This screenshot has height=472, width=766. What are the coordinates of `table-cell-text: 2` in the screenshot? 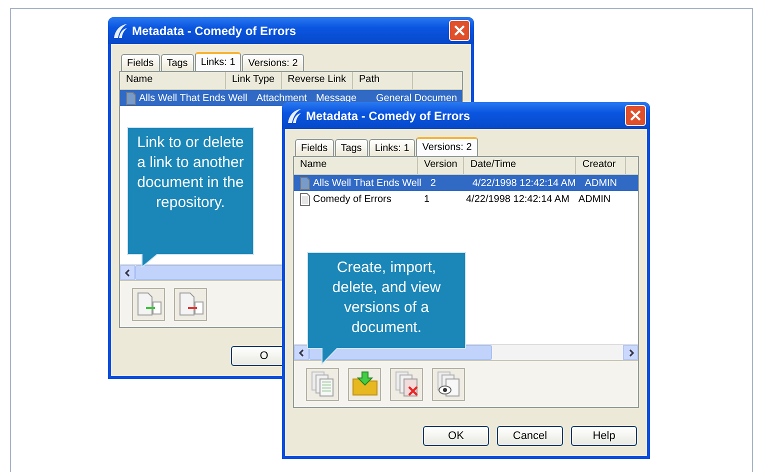 It's located at (433, 183).